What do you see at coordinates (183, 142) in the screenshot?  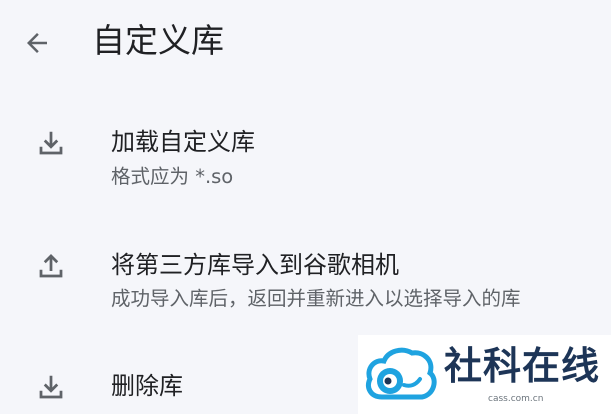 I see `list-item-title: 加载自定义库` at bounding box center [183, 142].